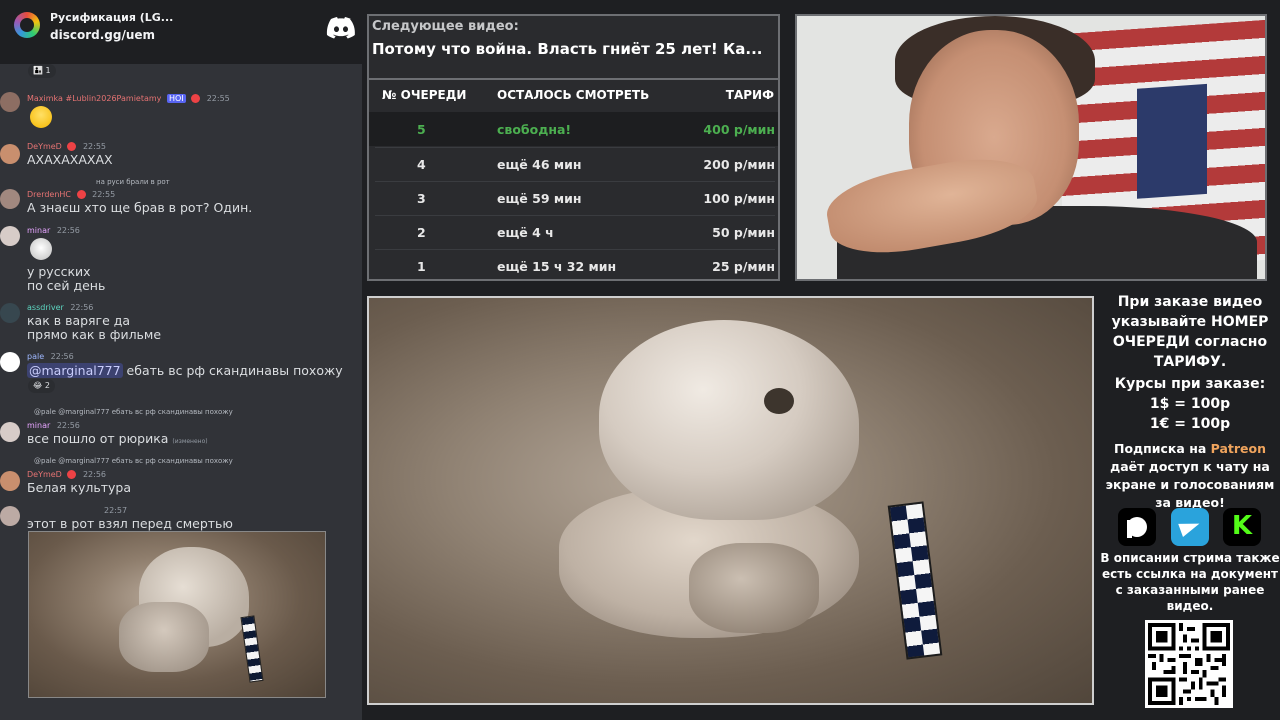 This screenshot has width=1280, height=720. I want to click on queue-remaining: ещё 4 ч, so click(525, 232).